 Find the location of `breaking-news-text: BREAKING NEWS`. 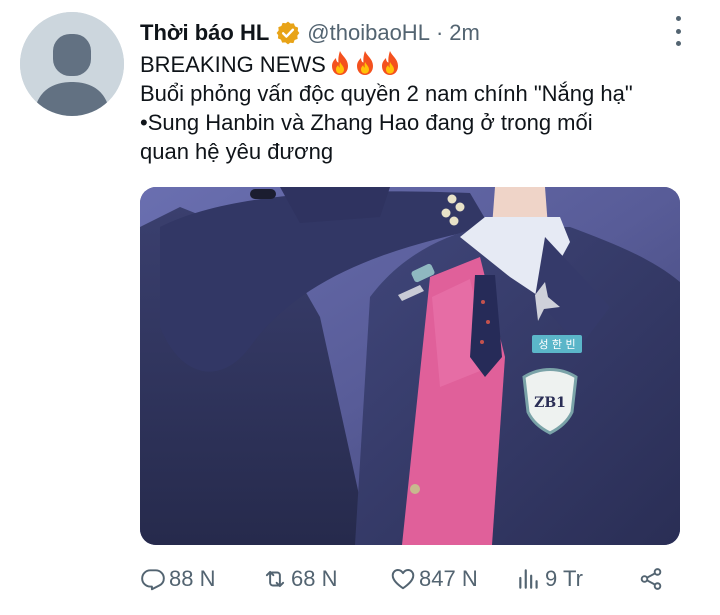

breaking-news-text: BREAKING NEWS is located at coordinates (233, 64).